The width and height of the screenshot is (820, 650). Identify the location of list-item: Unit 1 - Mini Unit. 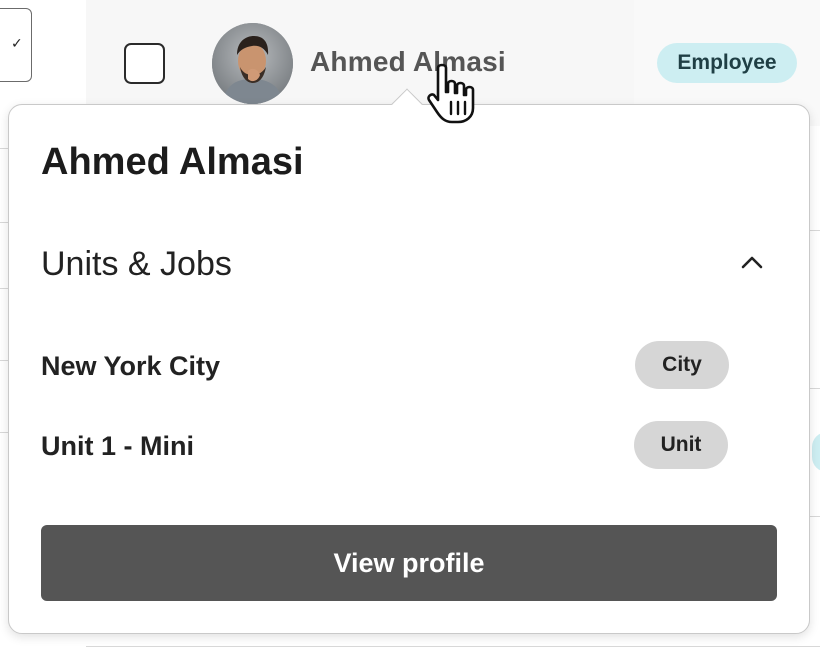
(409, 446).